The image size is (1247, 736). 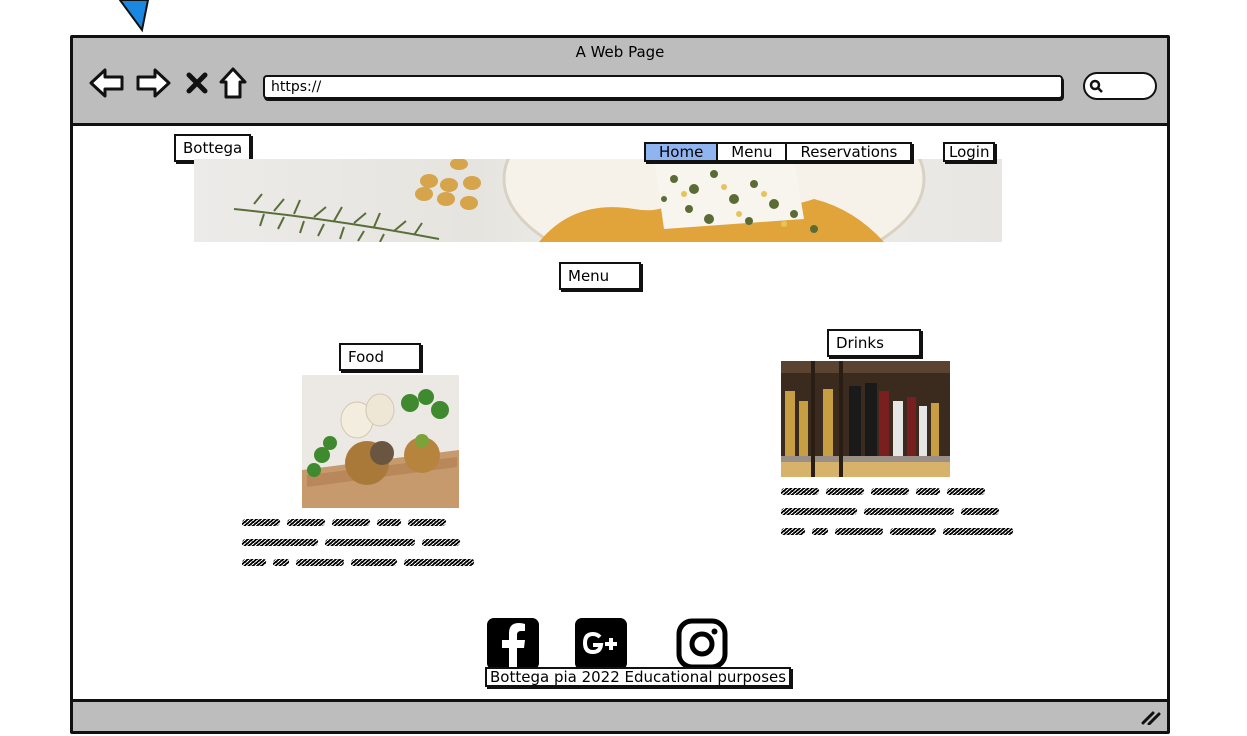 I want to click on browser-statusbar, so click(x=620, y=715).